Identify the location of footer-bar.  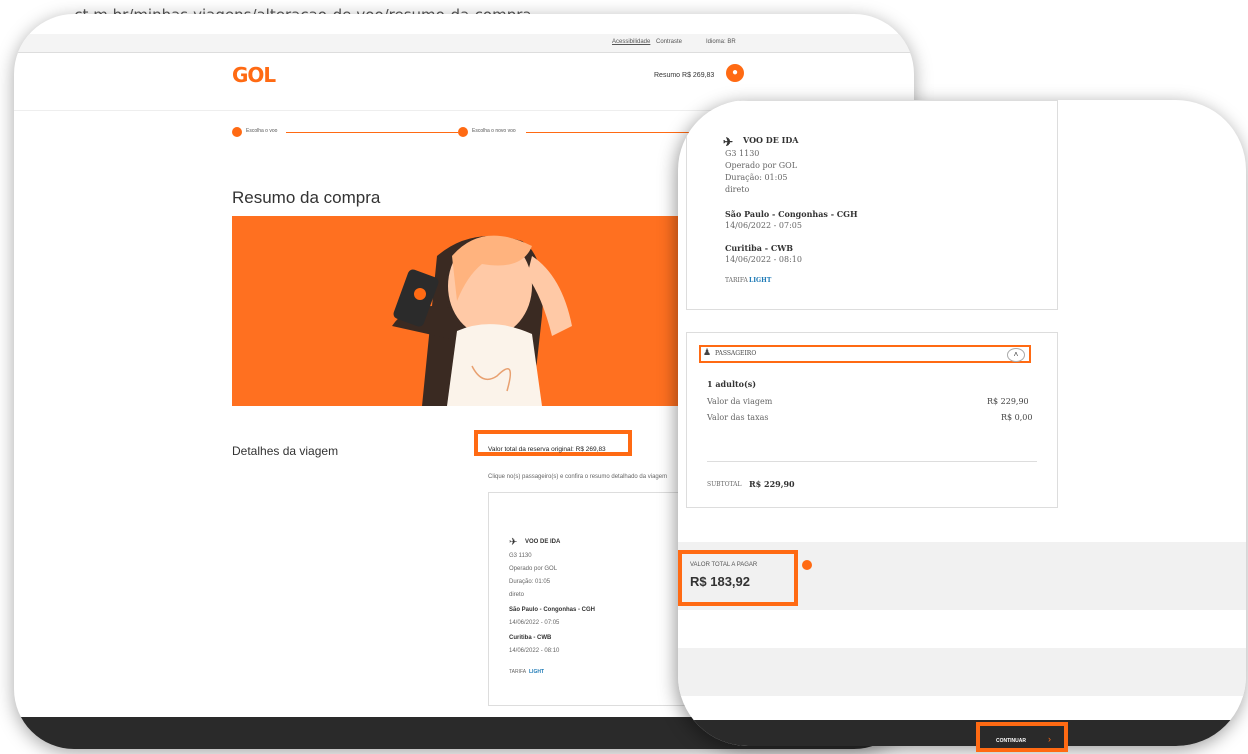
(962, 733).